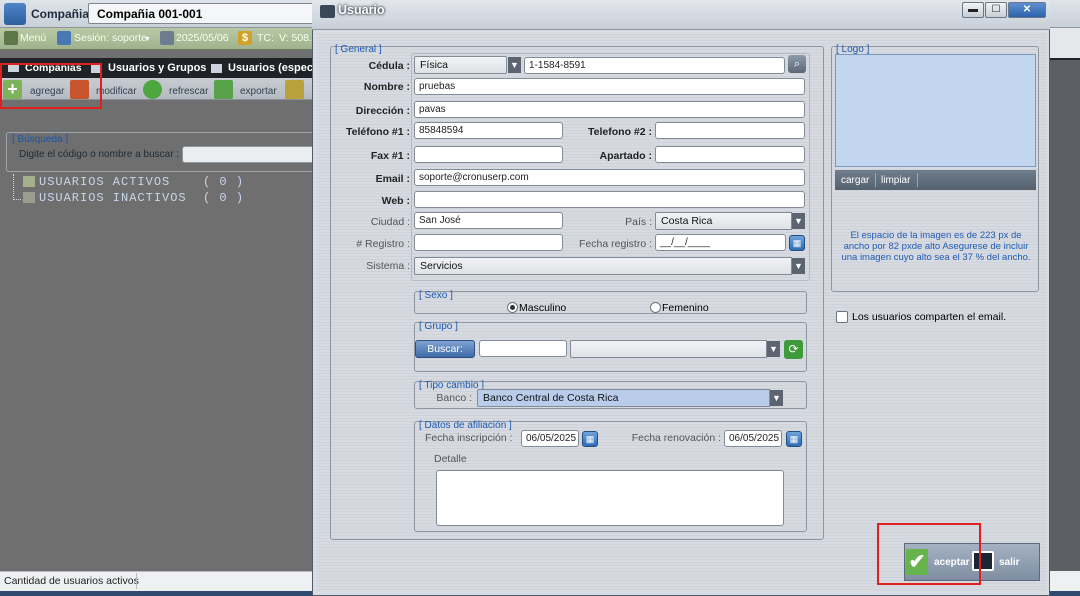 The height and width of the screenshot is (596, 1080). I want to click on inactive-users-icon, so click(29, 197).